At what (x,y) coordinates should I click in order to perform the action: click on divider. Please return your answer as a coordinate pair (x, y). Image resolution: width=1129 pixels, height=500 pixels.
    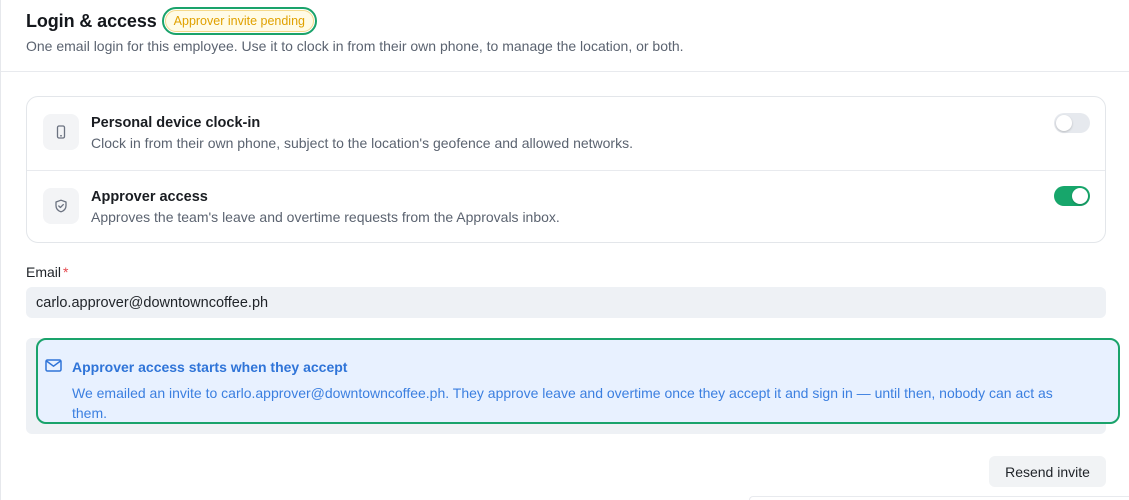
    Looking at the image, I should click on (565, 71).